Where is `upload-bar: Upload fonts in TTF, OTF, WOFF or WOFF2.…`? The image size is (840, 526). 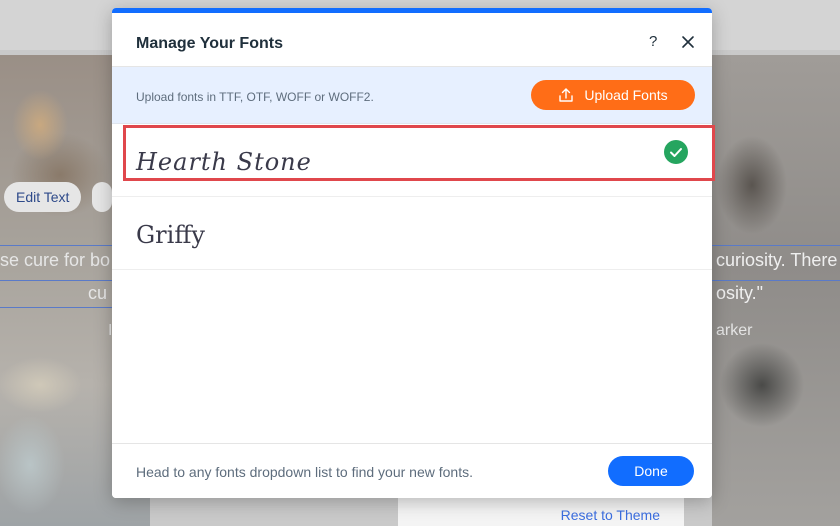
upload-bar: Upload fonts in TTF, OTF, WOFF or WOFF2.… is located at coordinates (412, 95).